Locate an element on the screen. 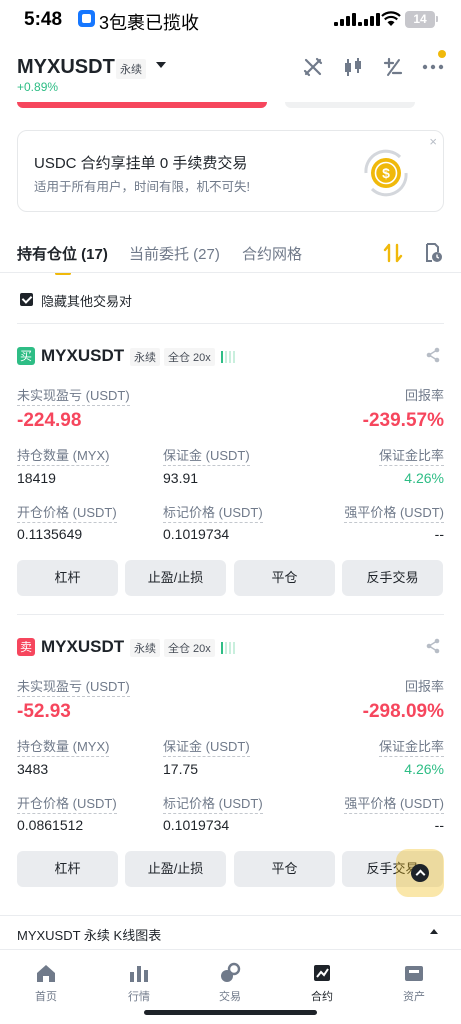 The width and height of the screenshot is (461, 1024). entry-price-value: 0.1135649 is located at coordinates (50, 534).